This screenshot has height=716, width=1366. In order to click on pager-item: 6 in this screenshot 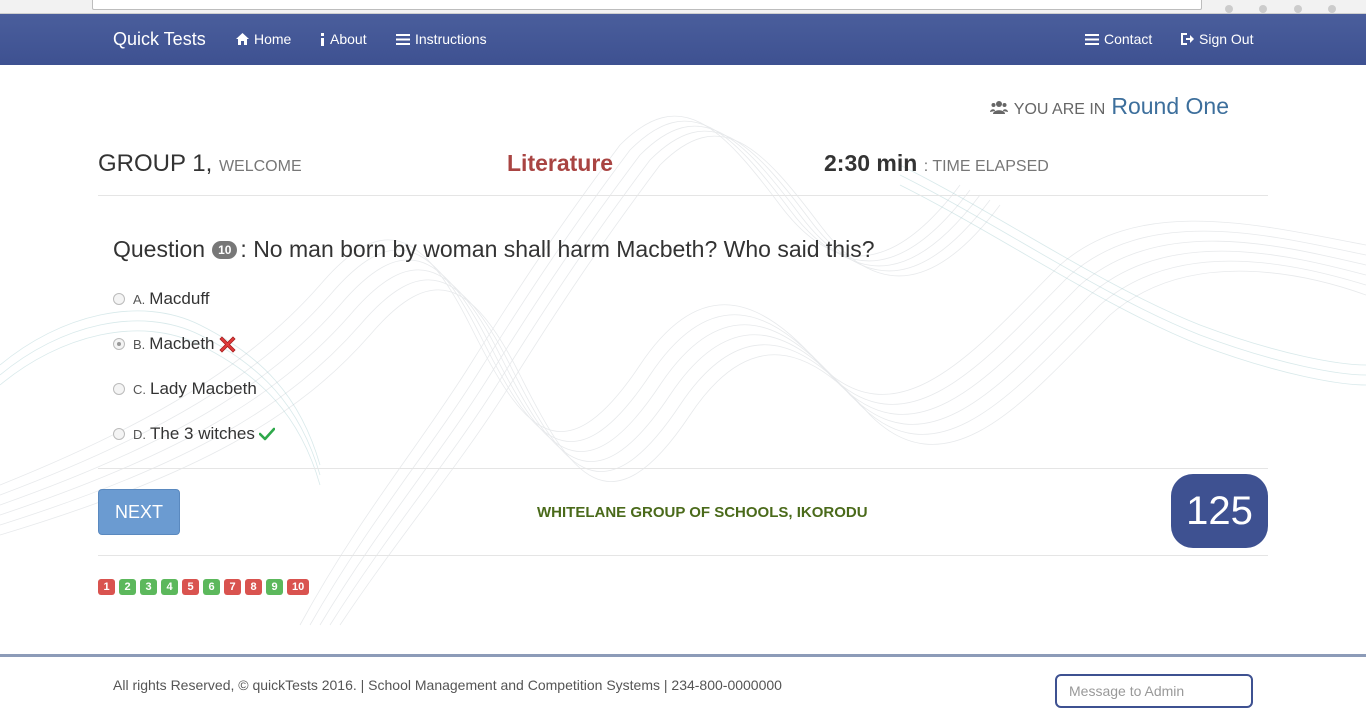, I will do `click(211, 587)`.